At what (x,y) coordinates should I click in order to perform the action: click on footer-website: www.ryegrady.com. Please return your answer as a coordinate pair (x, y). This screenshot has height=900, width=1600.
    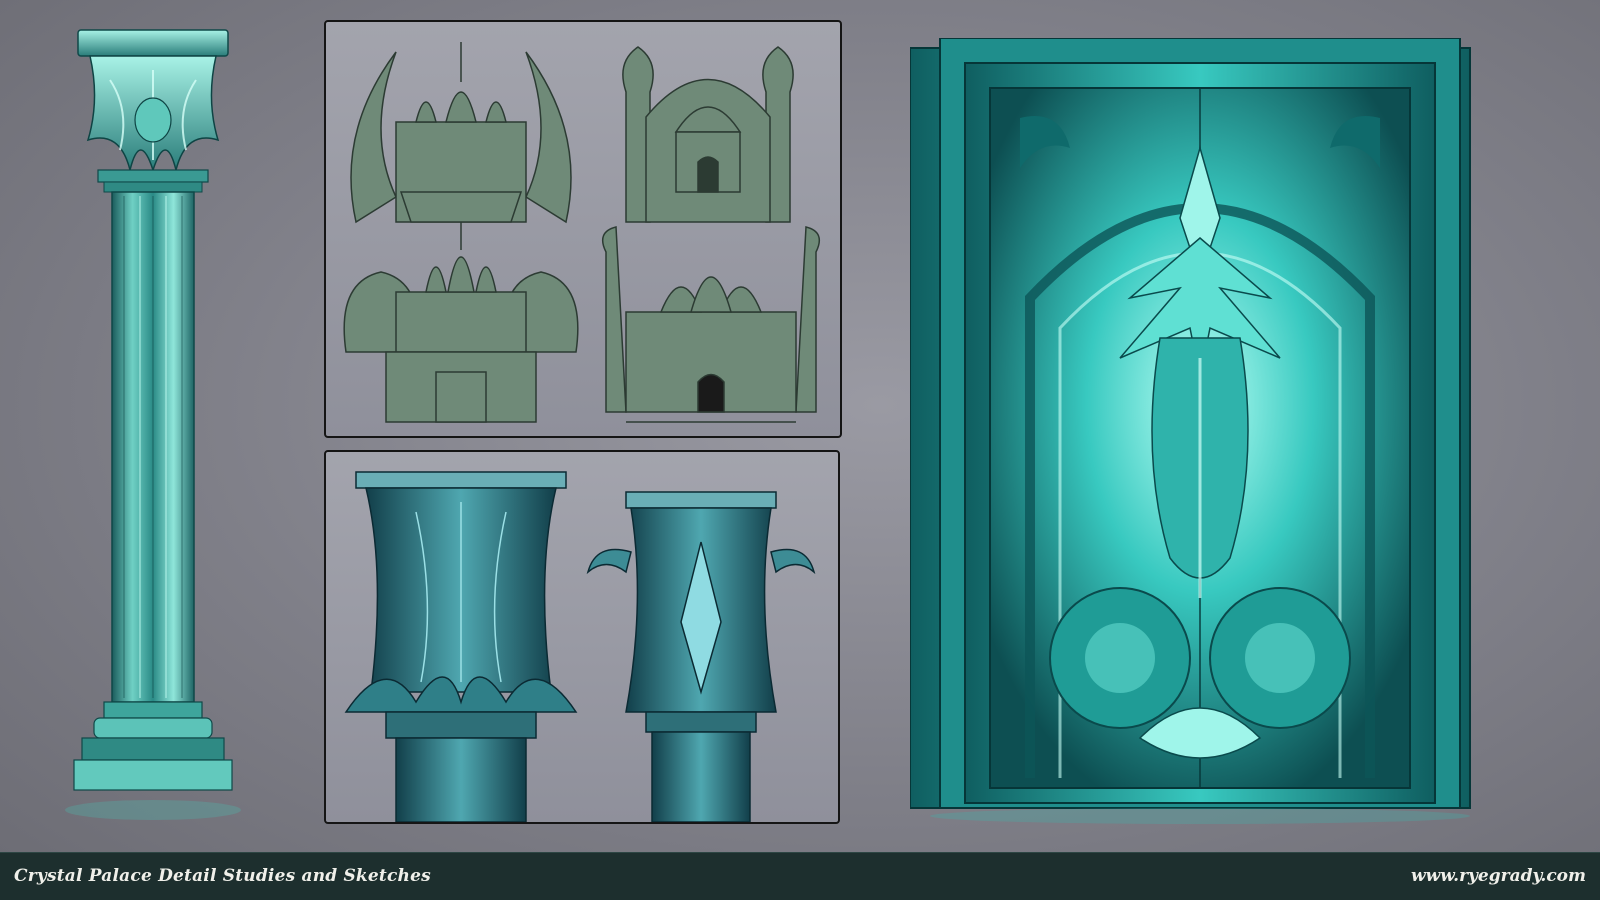
    Looking at the image, I should click on (1498, 876).